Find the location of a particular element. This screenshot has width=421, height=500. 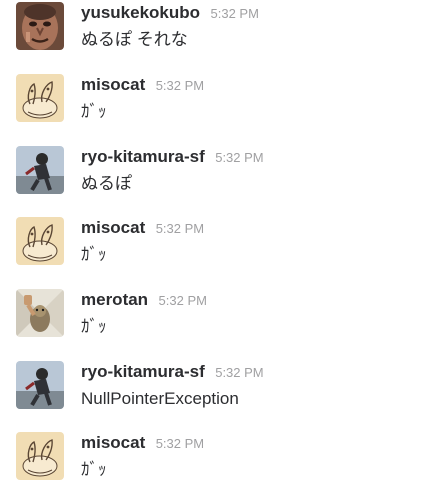

dog-fist-avatar is located at coordinates (40, 313).